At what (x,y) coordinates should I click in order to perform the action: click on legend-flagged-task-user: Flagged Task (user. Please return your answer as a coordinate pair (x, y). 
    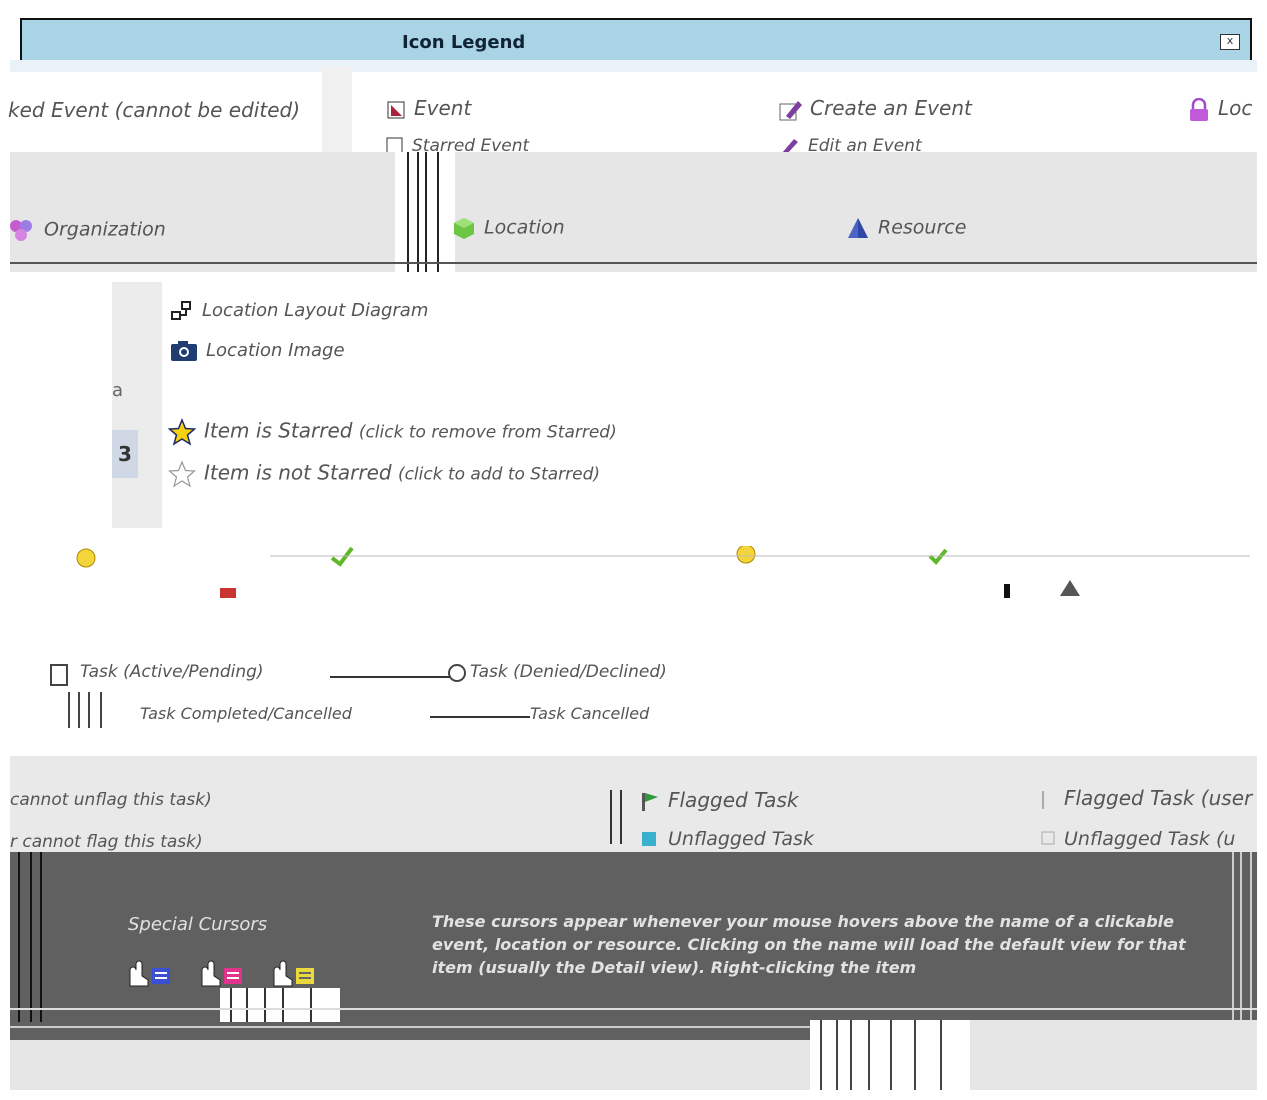
    Looking at the image, I should click on (1146, 798).